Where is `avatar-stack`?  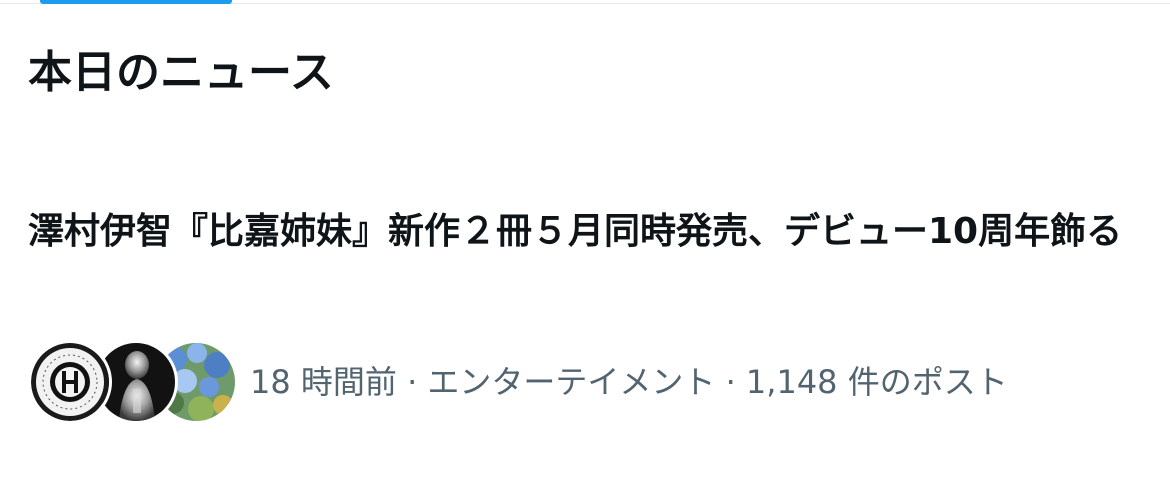 avatar-stack is located at coordinates (133, 382).